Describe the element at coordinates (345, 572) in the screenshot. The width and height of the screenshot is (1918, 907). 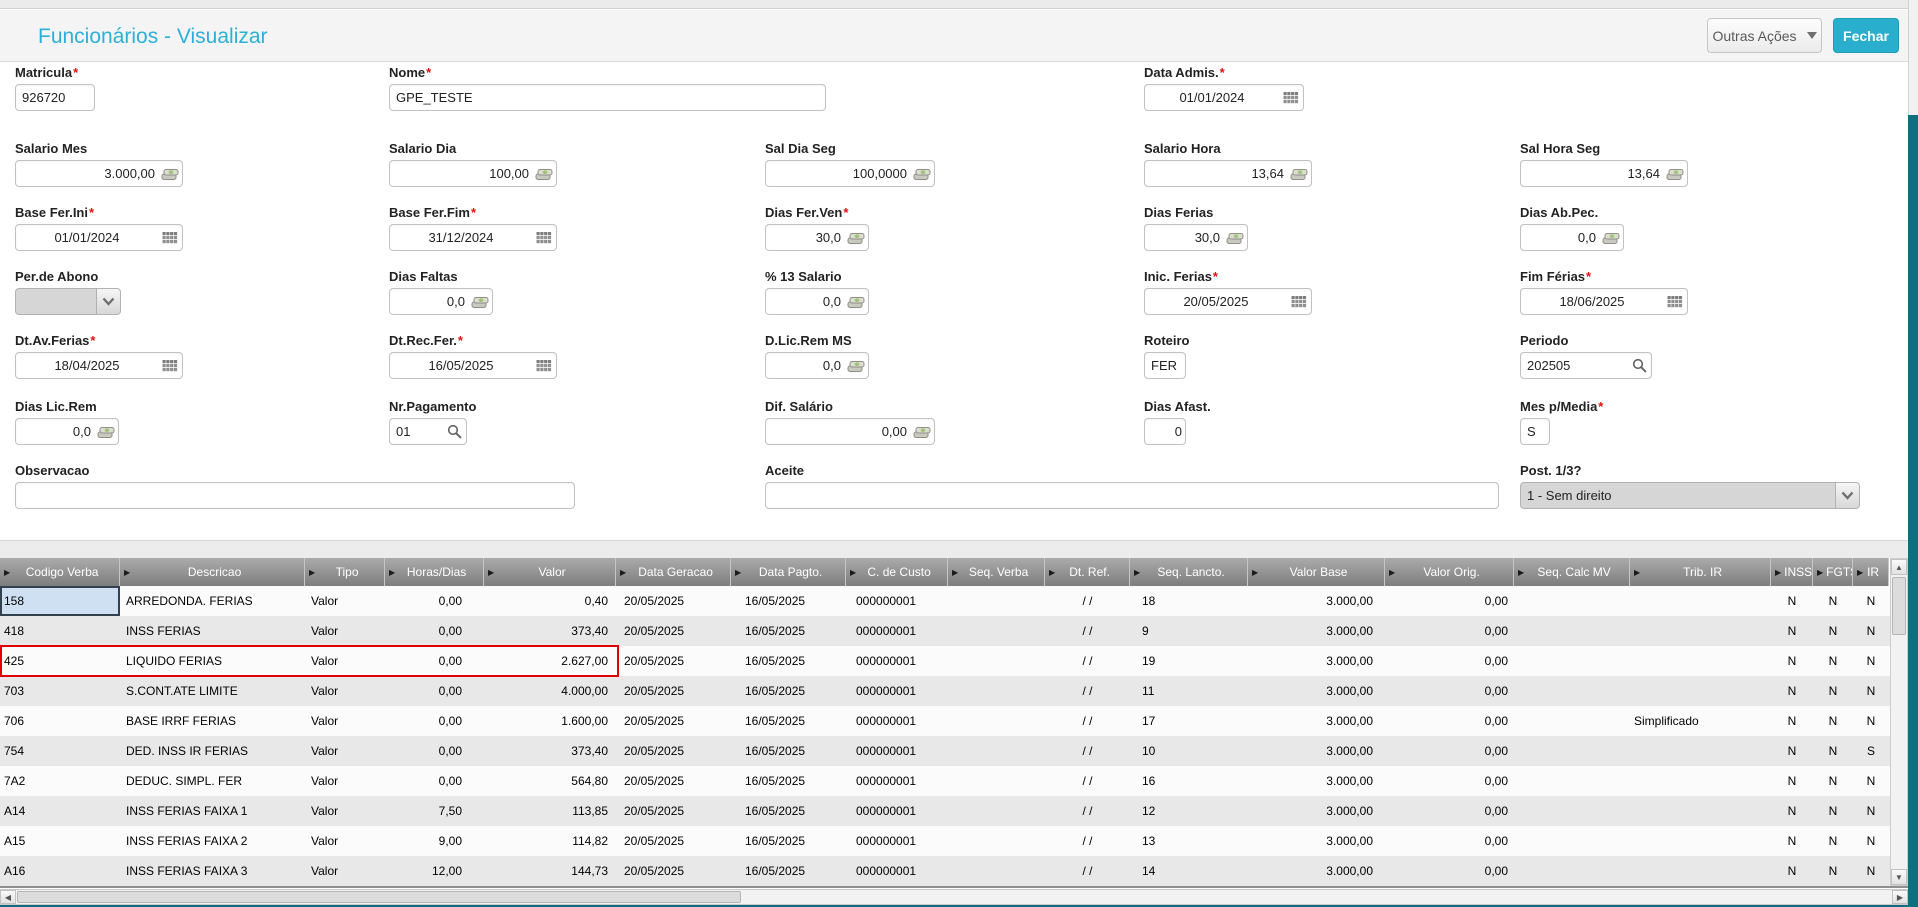
I see `column-header-tipo: ▶ Tipo` at that location.